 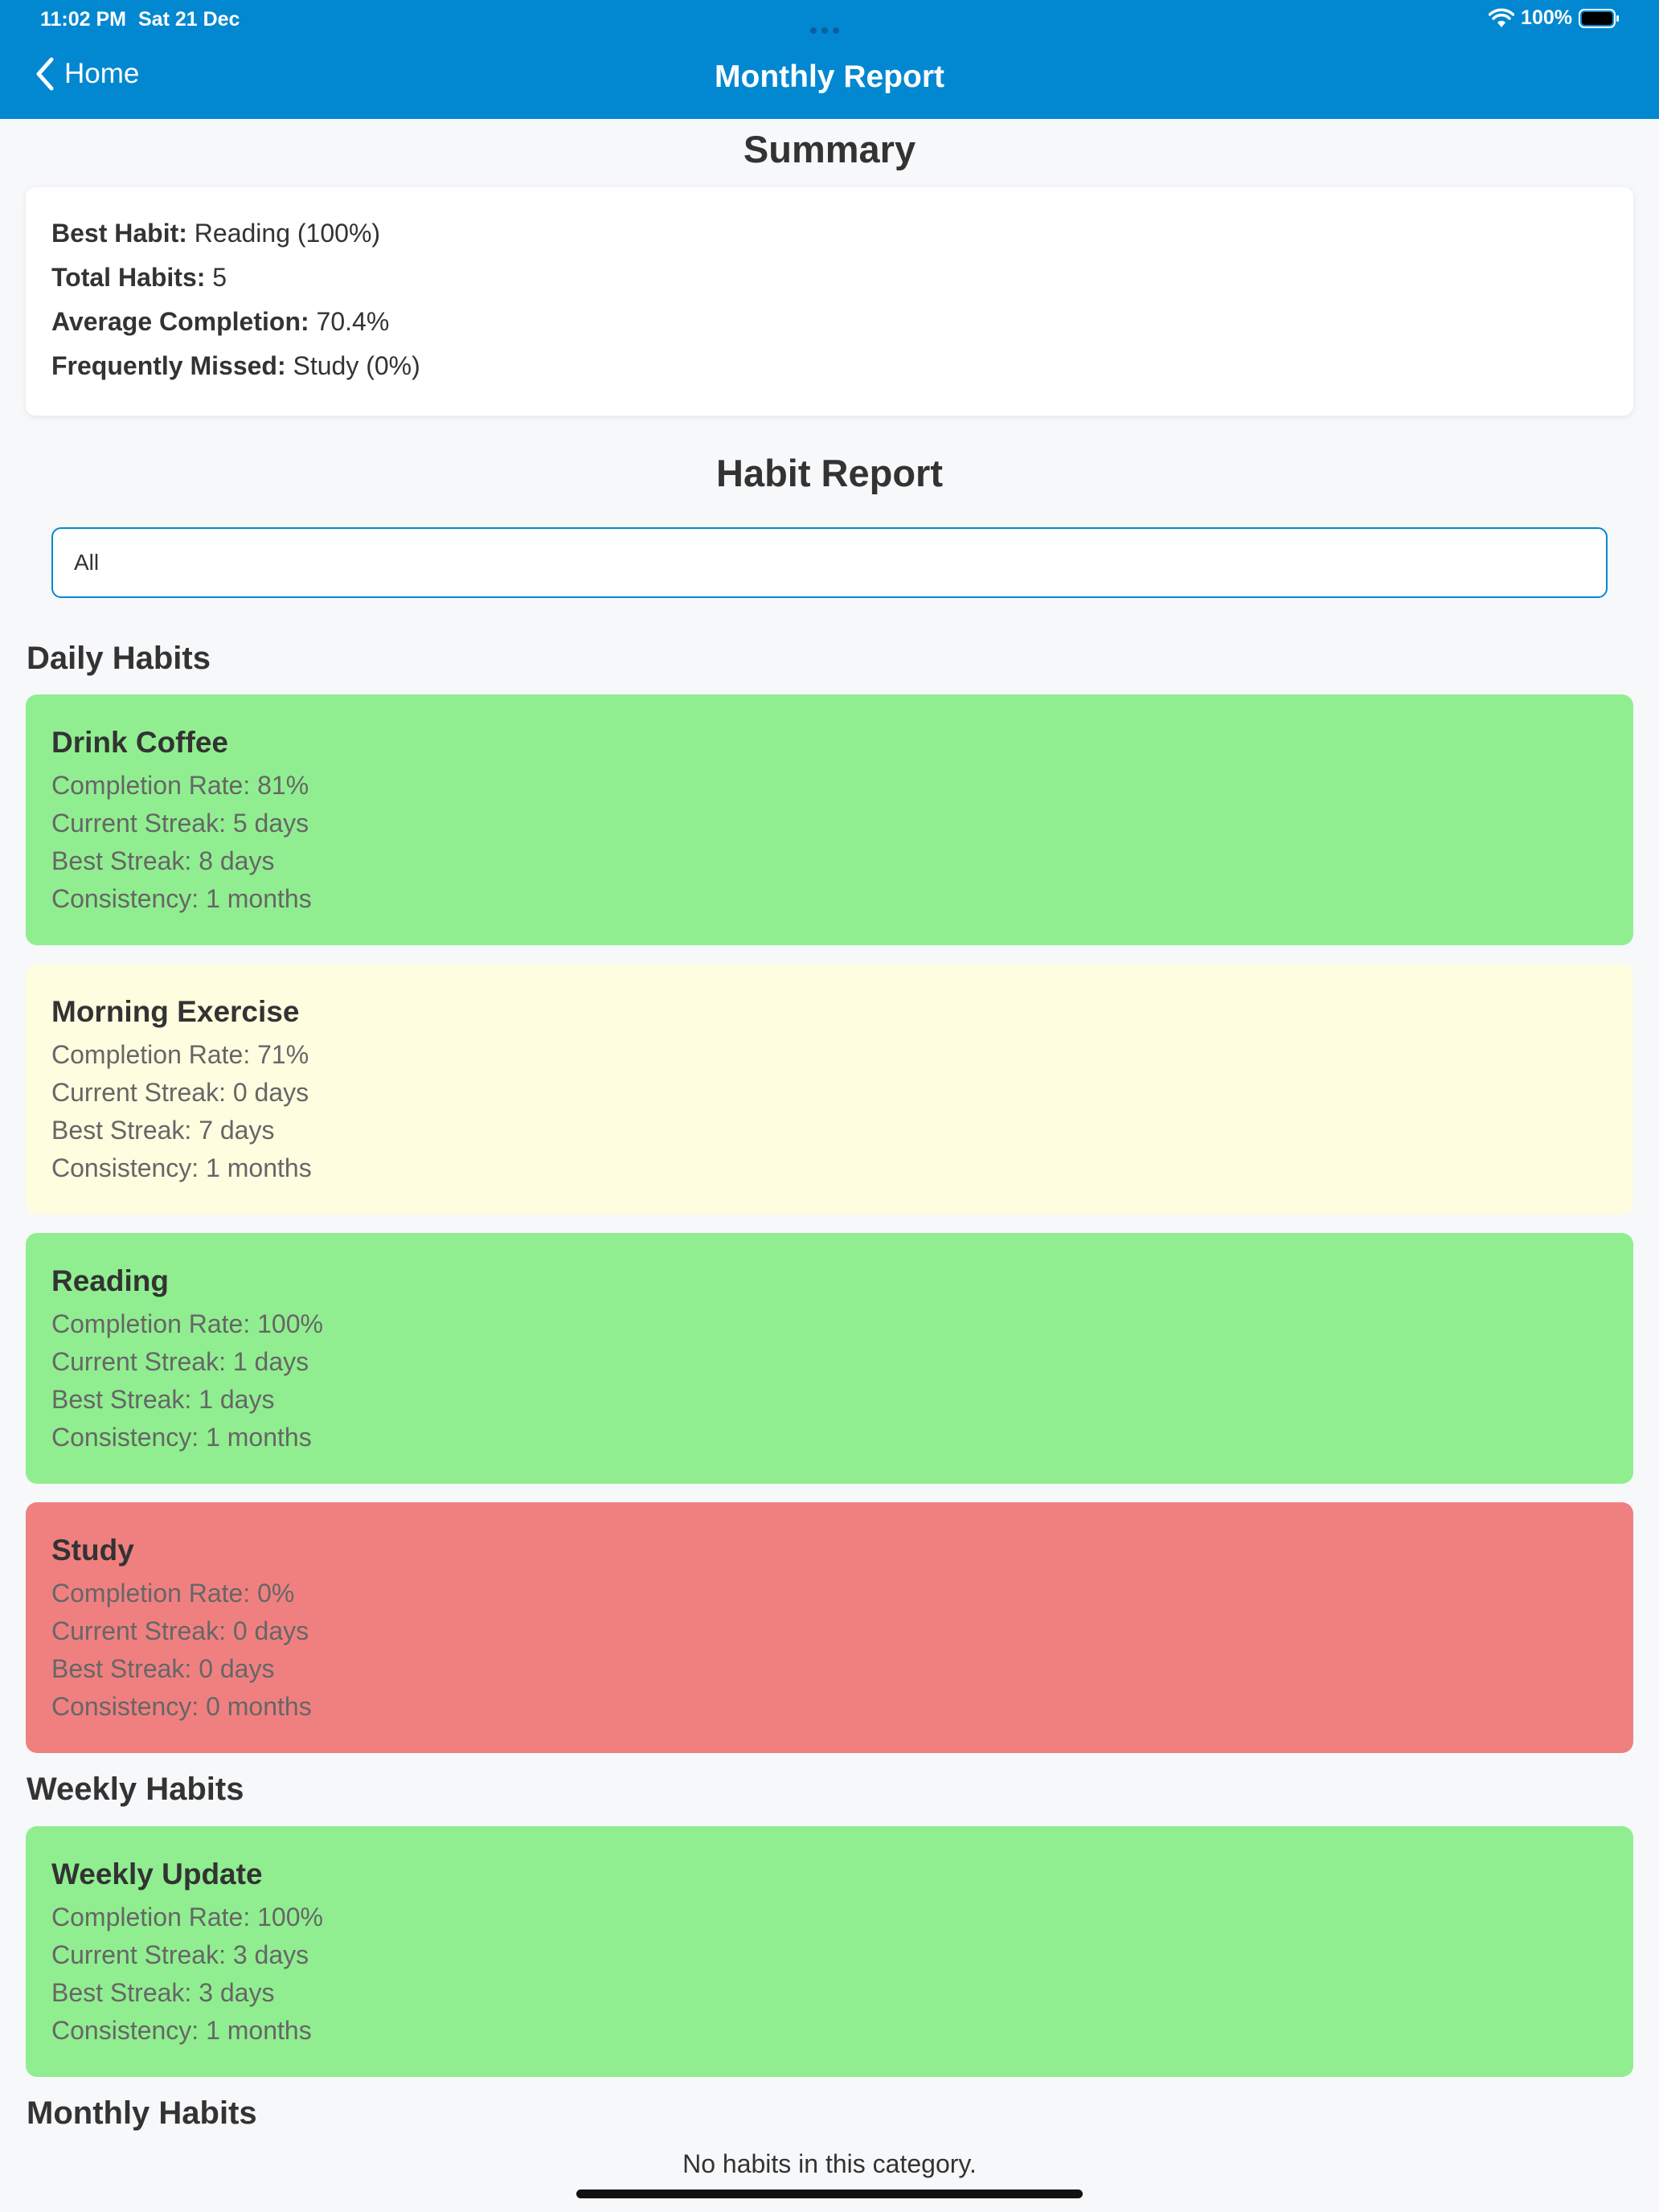 I want to click on daily-habits-heading: Daily Habits, so click(x=119, y=658).